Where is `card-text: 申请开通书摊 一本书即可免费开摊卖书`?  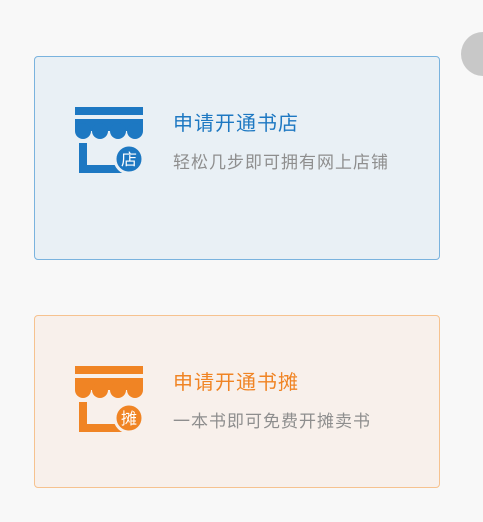
card-text: 申请开通书摊 一本书即可免费开摊卖书 is located at coordinates (294, 402).